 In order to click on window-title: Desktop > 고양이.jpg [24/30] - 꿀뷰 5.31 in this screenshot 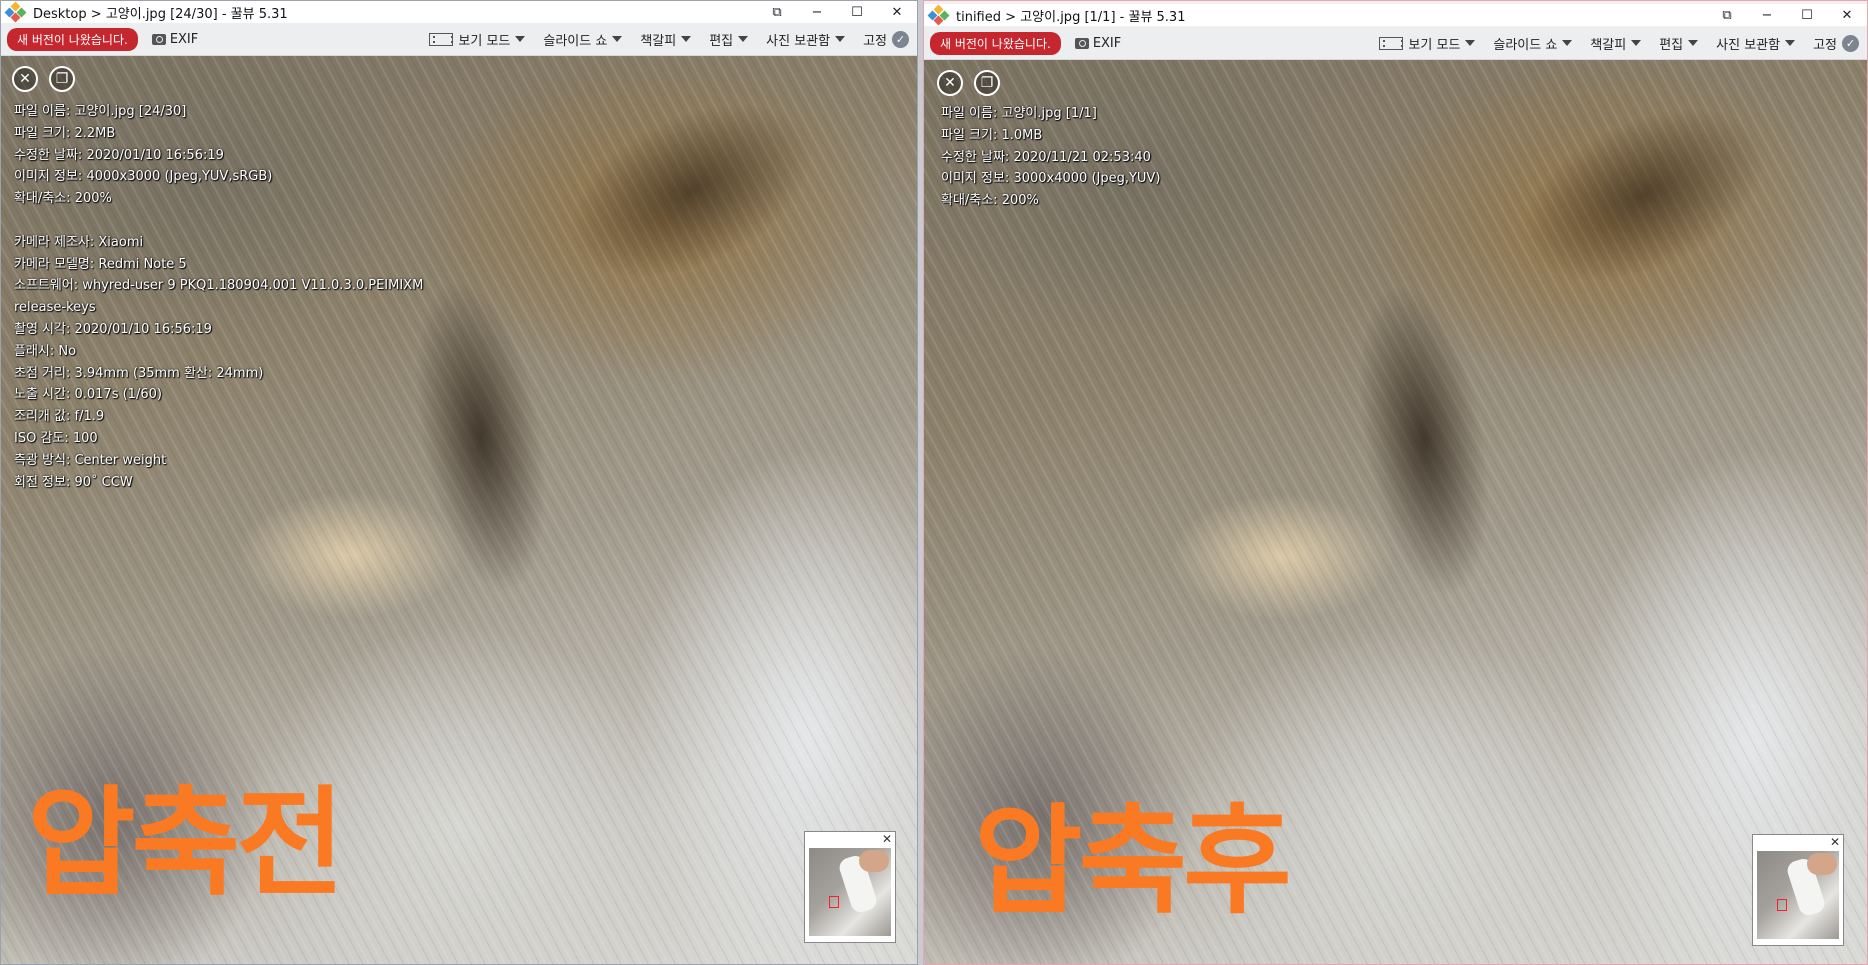, I will do `click(160, 12)`.